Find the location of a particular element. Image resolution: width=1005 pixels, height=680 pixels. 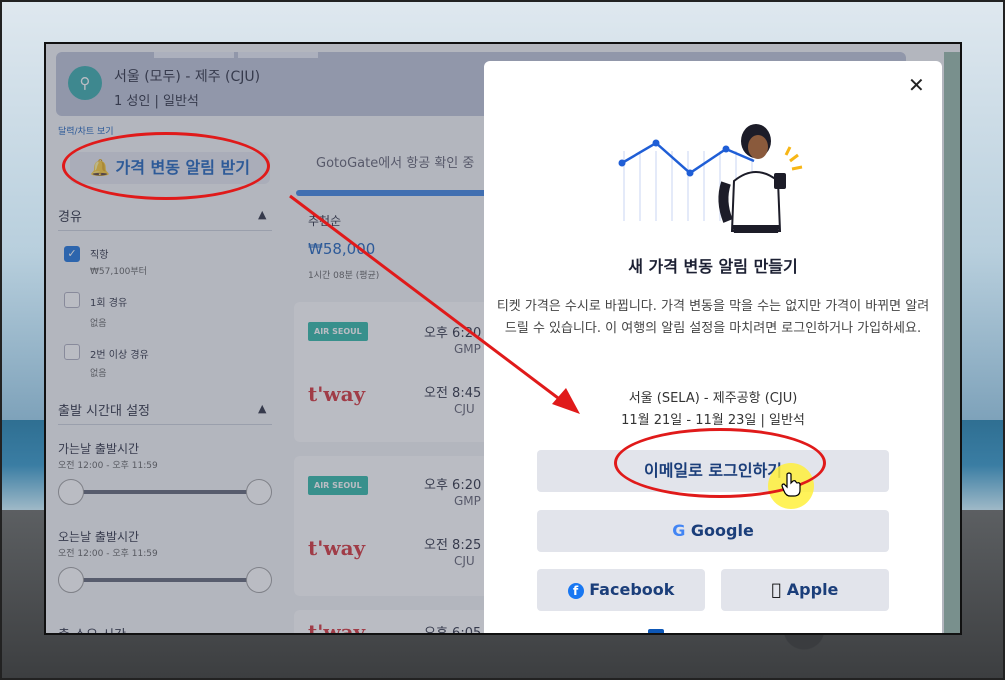

modal-title: 새 가격 변동 알림 만들기 is located at coordinates (713, 266).